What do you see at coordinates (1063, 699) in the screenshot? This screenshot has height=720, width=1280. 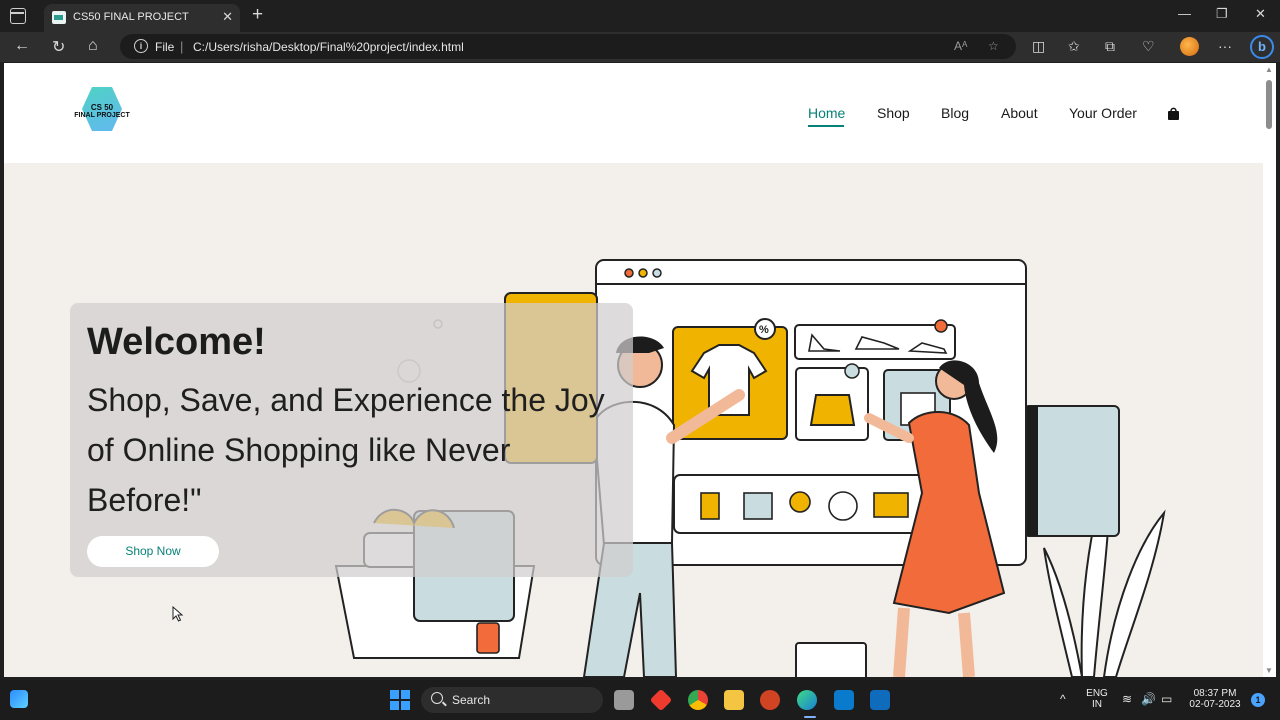 I see `tray-overflow-icon: ^` at bounding box center [1063, 699].